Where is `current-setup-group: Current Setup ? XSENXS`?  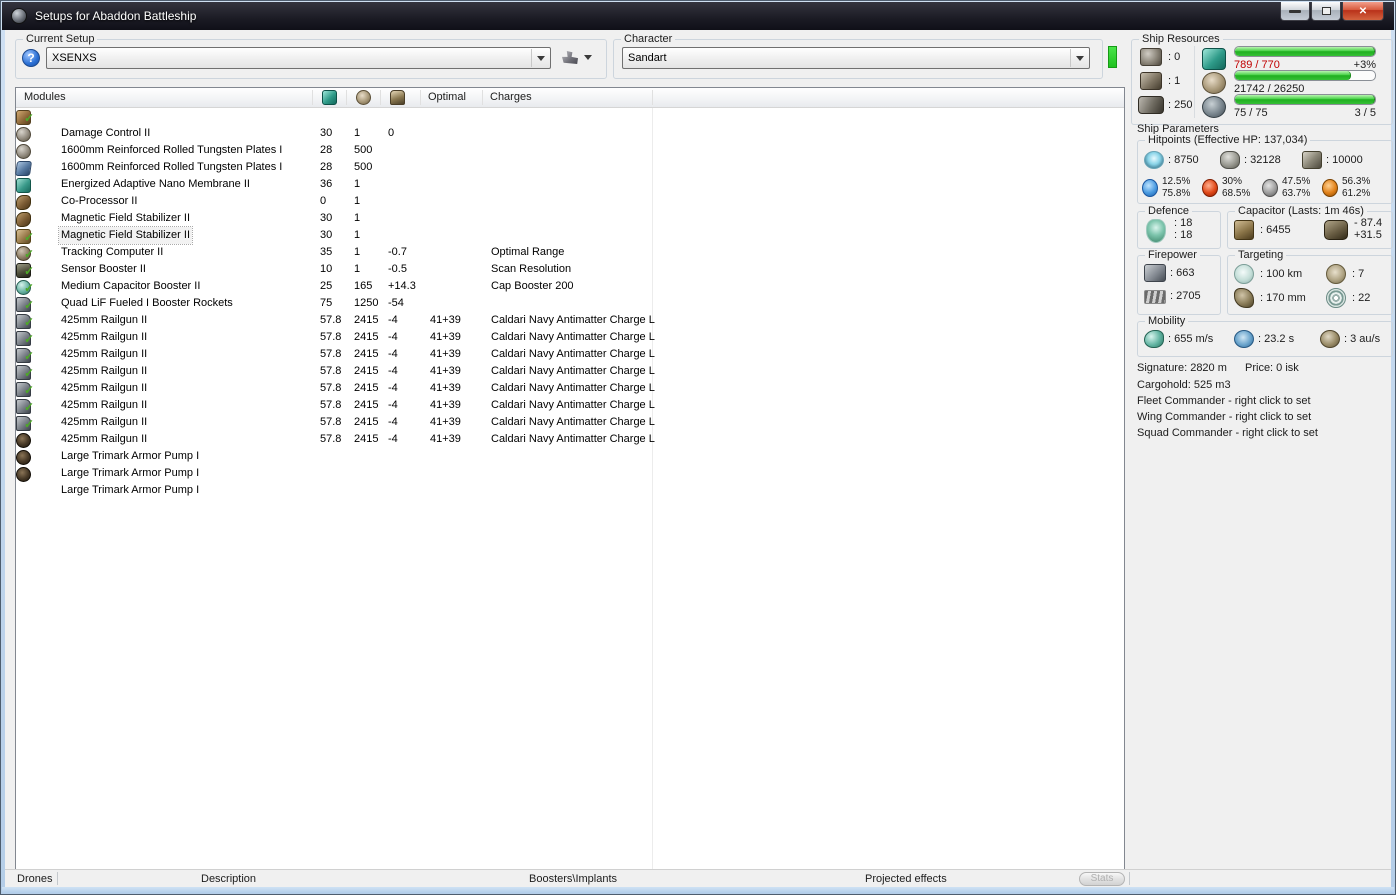
current-setup-group: Current Setup ? XSENXS is located at coordinates (311, 56).